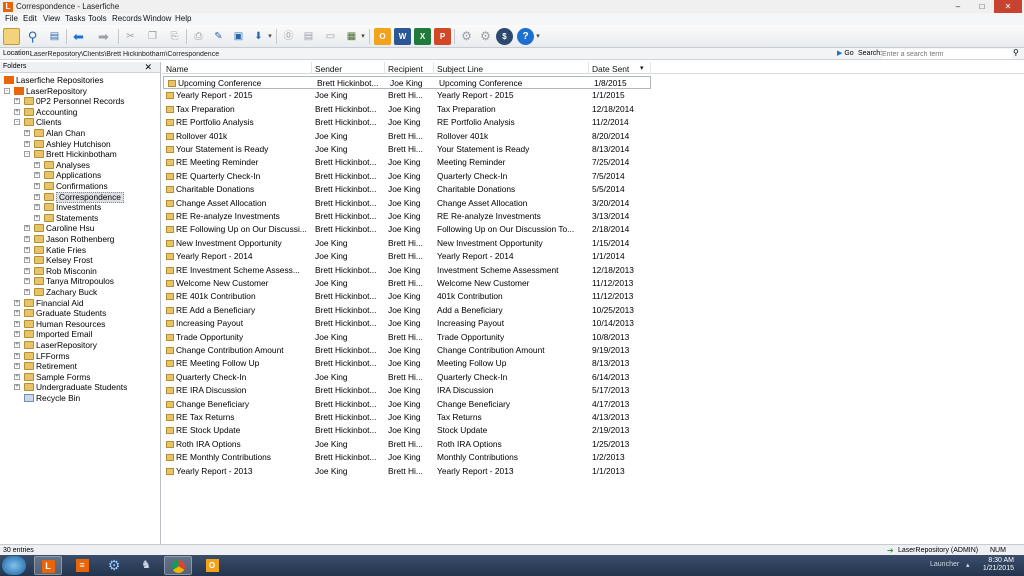 The image size is (1024, 576). I want to click on folder-tree-item: Recycle Bin, so click(80, 398).